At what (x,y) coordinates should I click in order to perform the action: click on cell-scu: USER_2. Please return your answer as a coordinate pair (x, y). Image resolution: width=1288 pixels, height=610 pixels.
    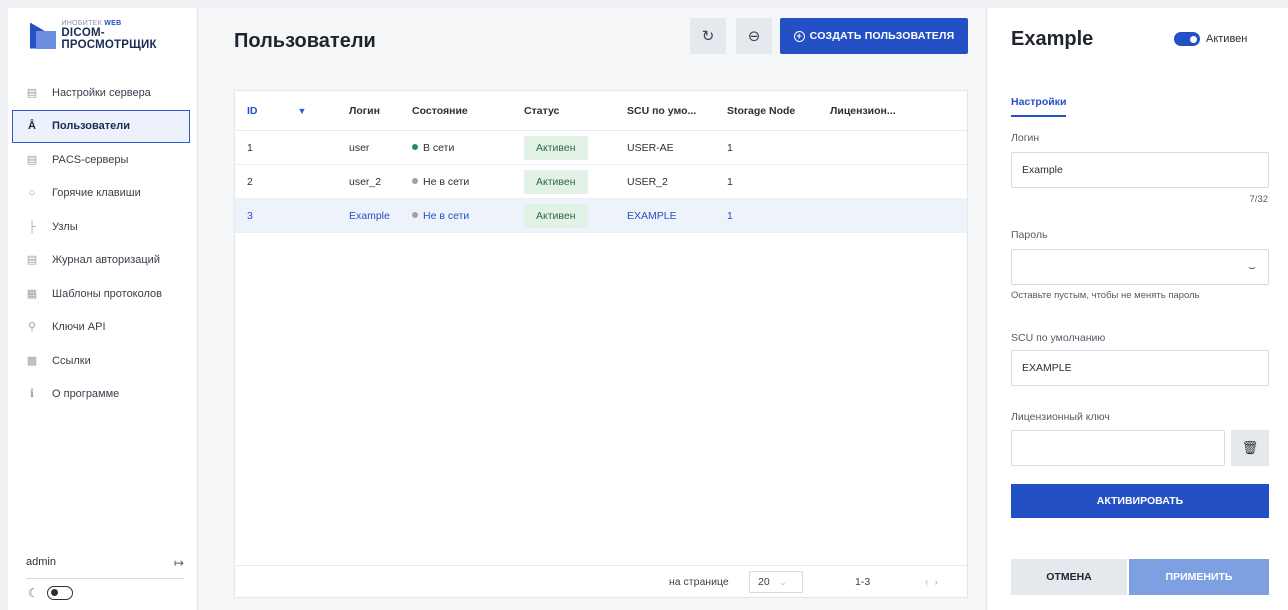
    Looking at the image, I should click on (647, 181).